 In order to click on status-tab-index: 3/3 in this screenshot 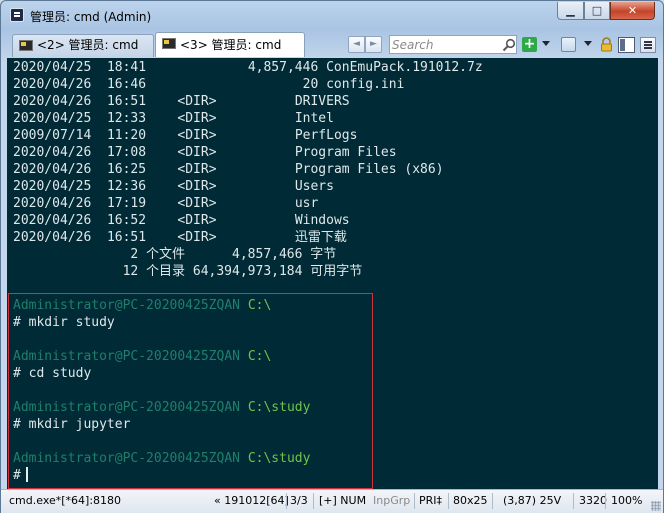, I will do `click(299, 500)`.